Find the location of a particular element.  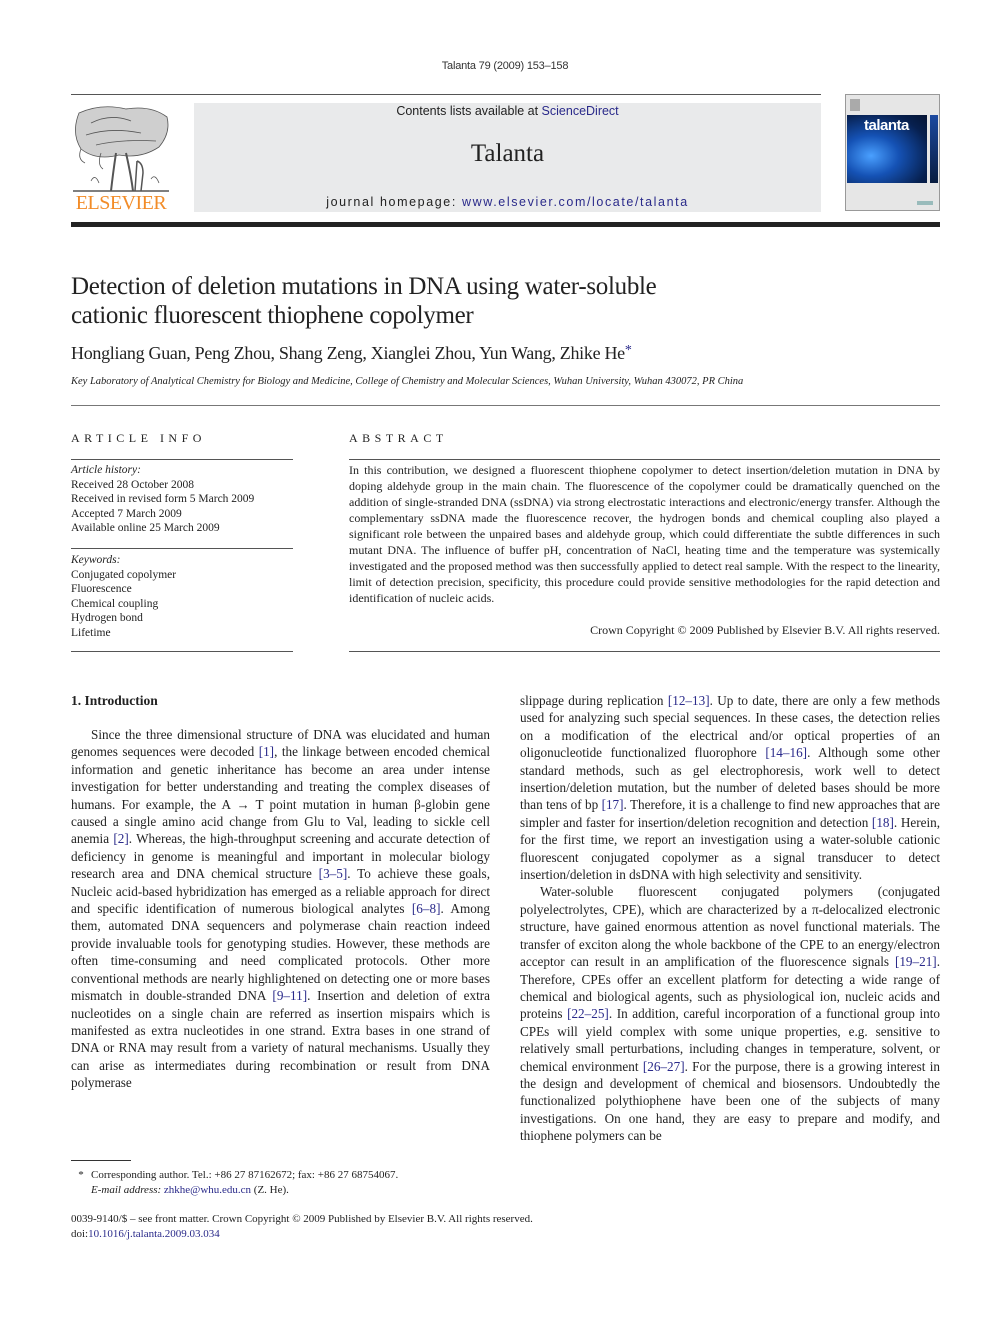

corresponding-author-mark: * is located at coordinates (628, 350).